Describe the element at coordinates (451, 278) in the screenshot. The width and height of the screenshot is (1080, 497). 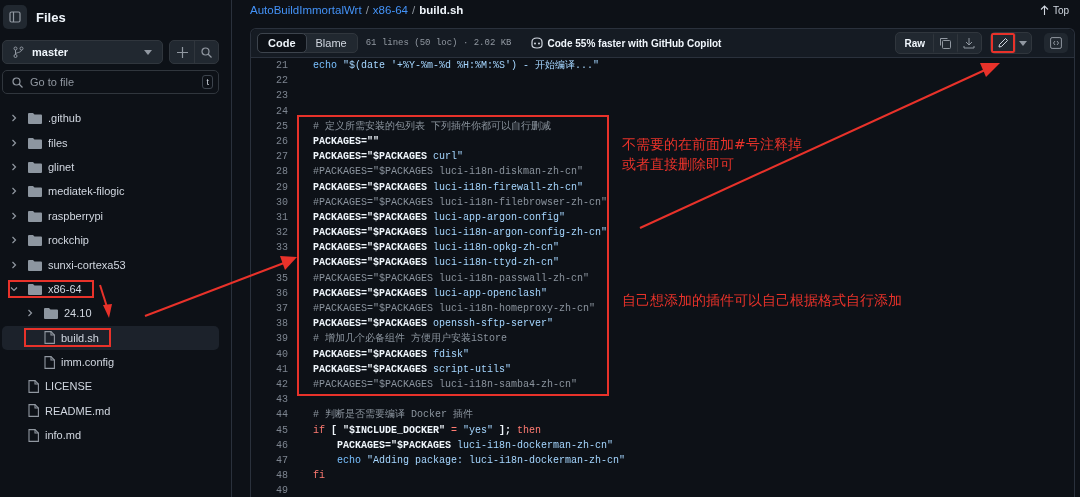
I see `code-line: #PACKAGES="$PACKAGES luci-i18n-passwall-zh-cn"` at that location.